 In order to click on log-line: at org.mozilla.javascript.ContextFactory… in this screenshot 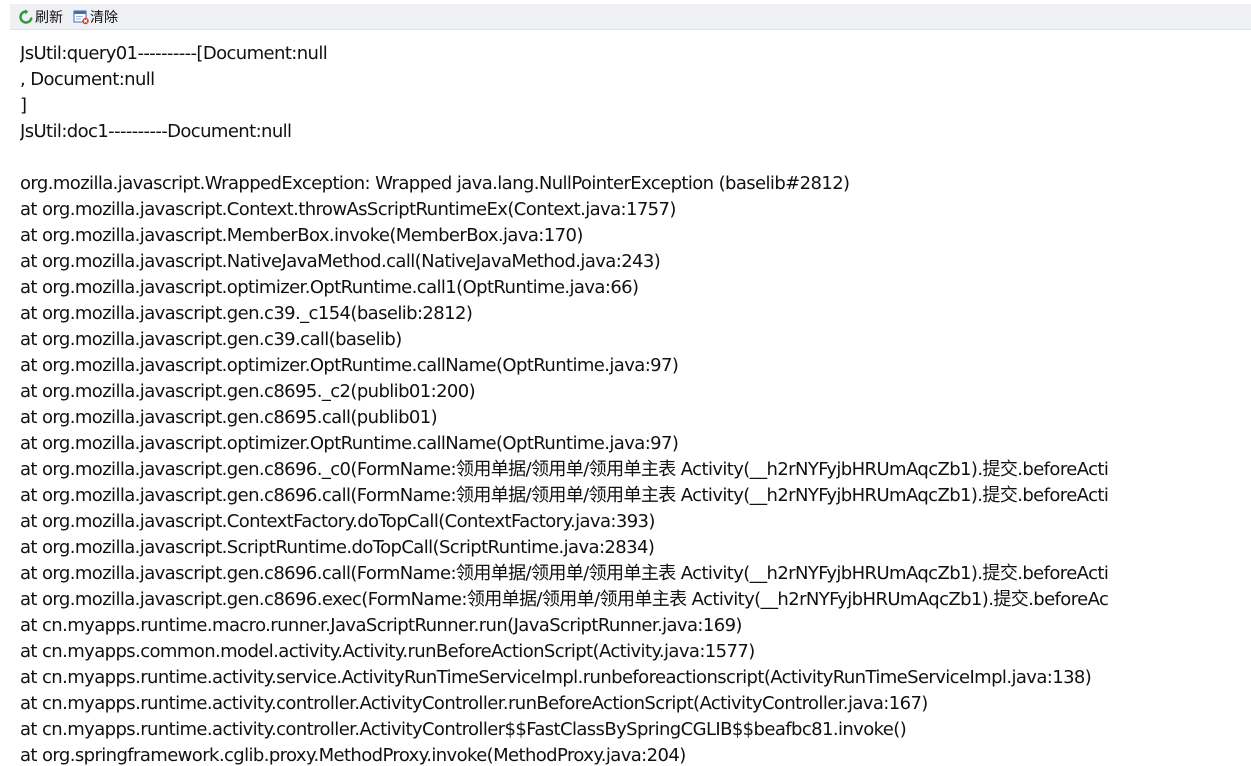, I will do `click(337, 521)`.